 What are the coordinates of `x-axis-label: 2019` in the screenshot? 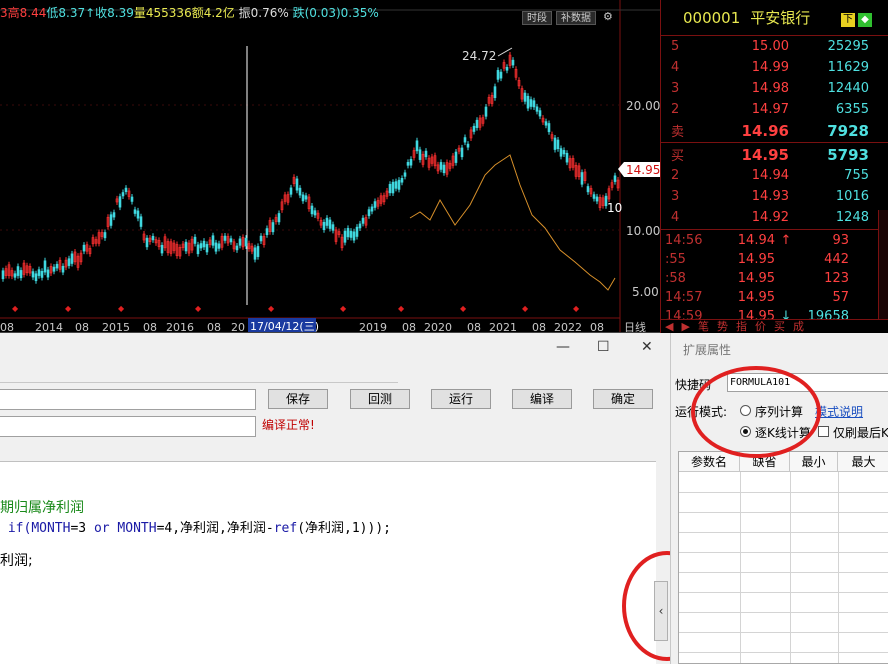 It's located at (373, 327).